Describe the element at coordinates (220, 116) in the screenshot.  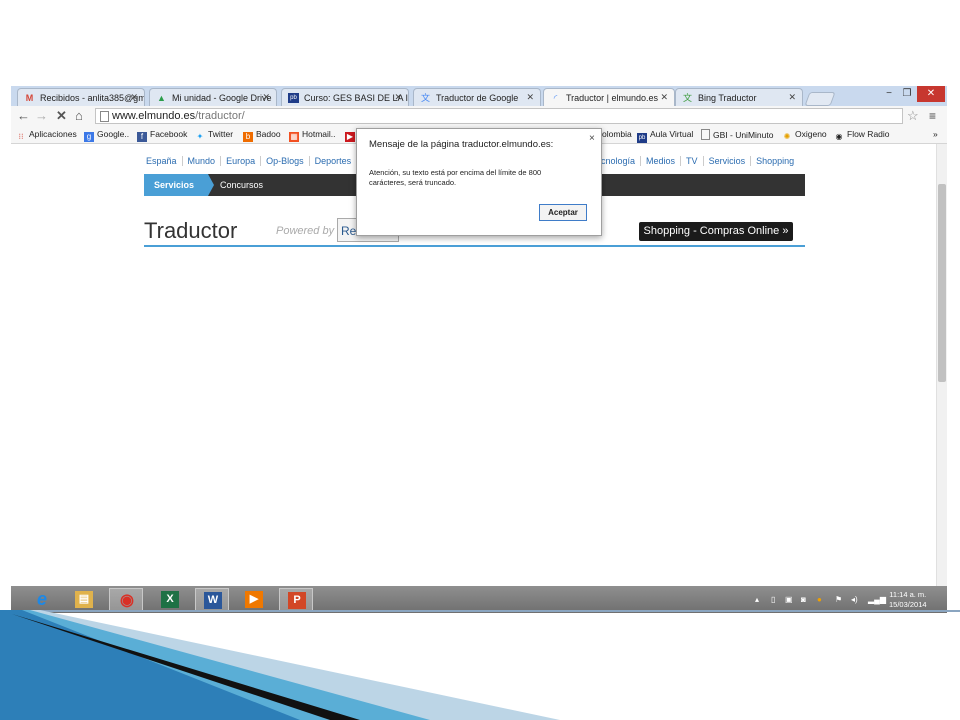
I see `address-path: /traductor/` at that location.